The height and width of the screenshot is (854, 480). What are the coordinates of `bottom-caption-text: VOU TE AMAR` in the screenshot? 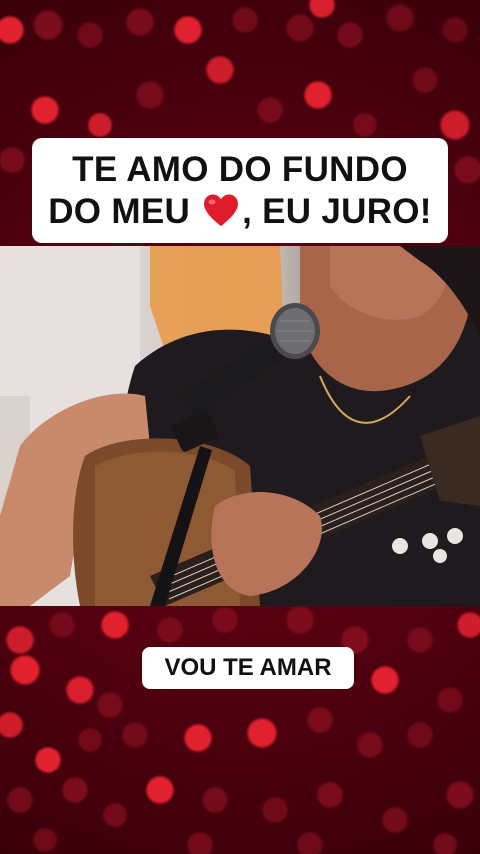 It's located at (248, 667).